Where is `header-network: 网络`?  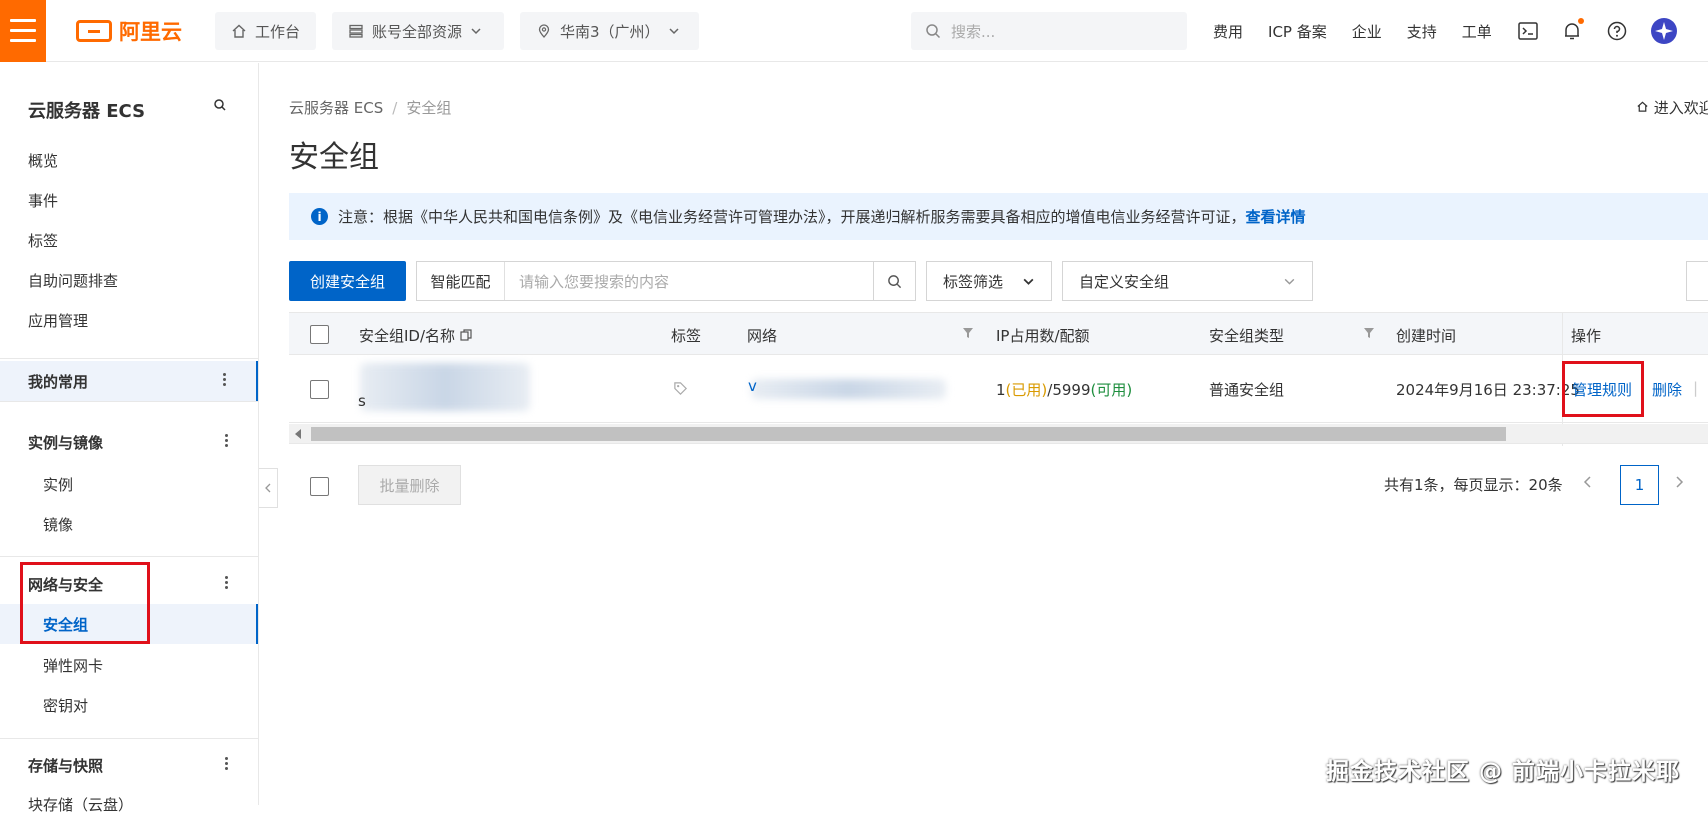 header-network: 网络 is located at coordinates (762, 336).